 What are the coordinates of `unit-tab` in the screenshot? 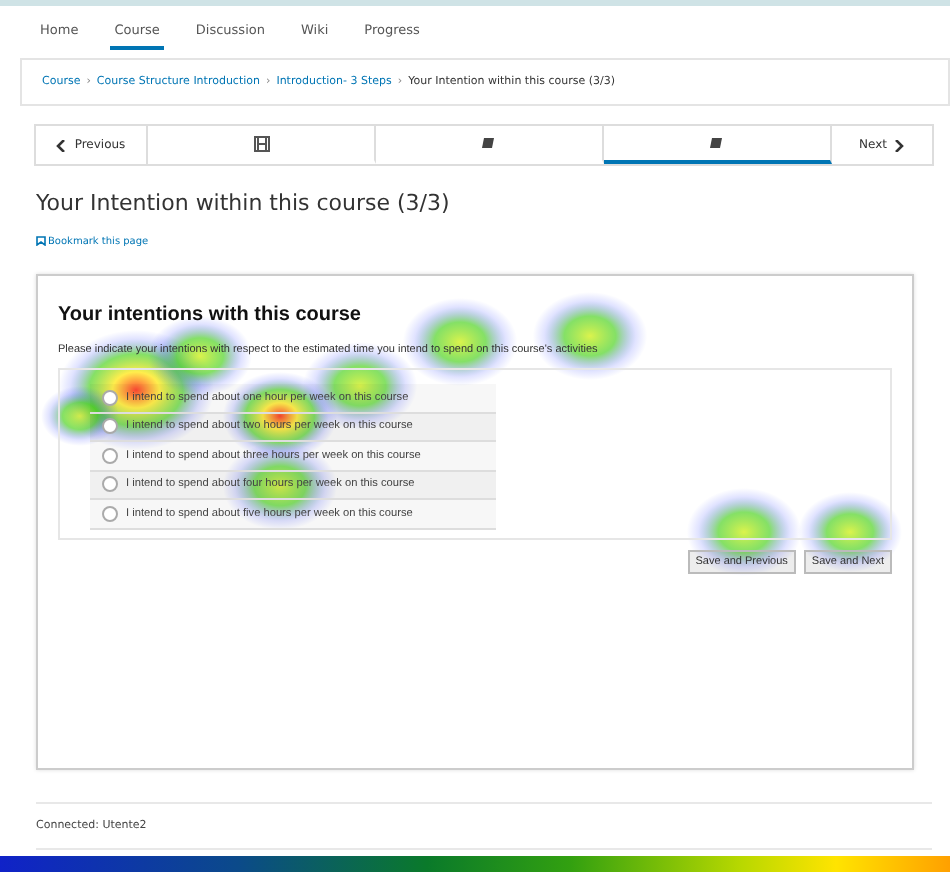 It's located at (718, 145).